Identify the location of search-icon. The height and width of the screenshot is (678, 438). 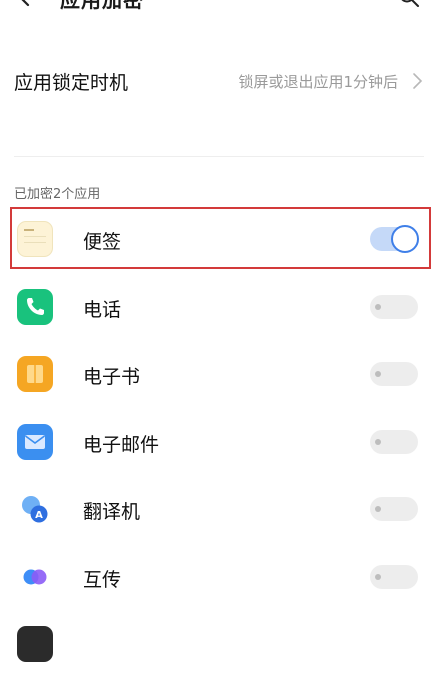
(409, 4).